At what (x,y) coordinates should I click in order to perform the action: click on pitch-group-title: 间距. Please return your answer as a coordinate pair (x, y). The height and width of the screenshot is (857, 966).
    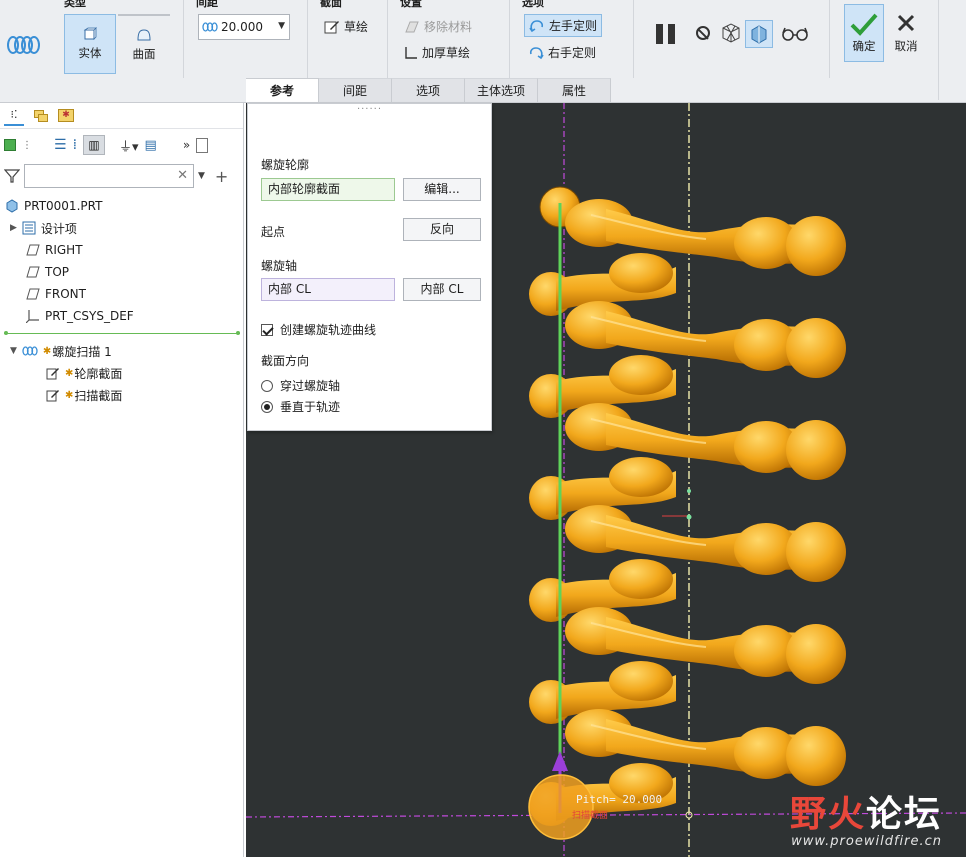
    Looking at the image, I should click on (207, 4).